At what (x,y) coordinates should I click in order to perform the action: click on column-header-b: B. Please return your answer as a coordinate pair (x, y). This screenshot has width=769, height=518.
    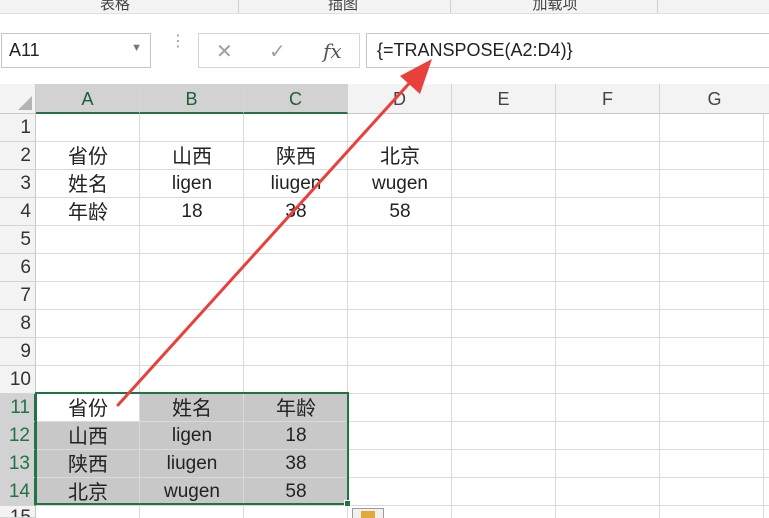
    Looking at the image, I should click on (192, 99).